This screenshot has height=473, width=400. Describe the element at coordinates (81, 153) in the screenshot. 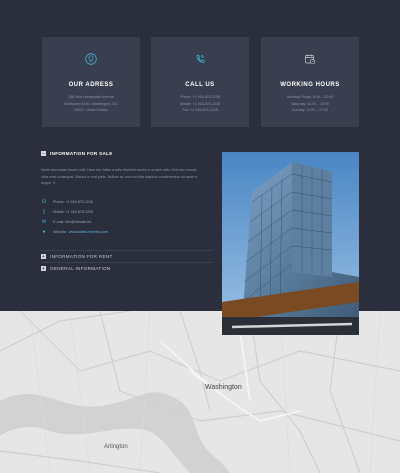

I see `accordion-title: INFORMATION FOR SALE` at that location.